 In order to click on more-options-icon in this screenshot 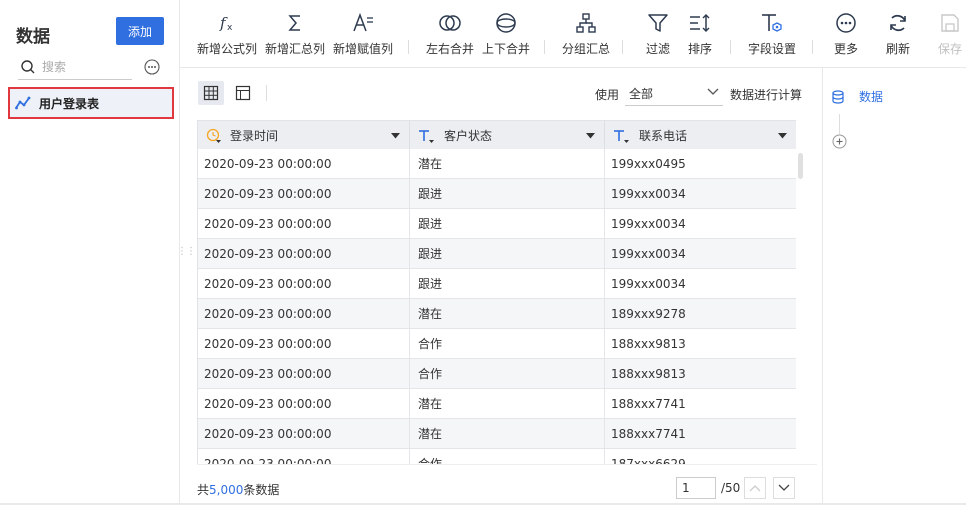, I will do `click(152, 67)`.